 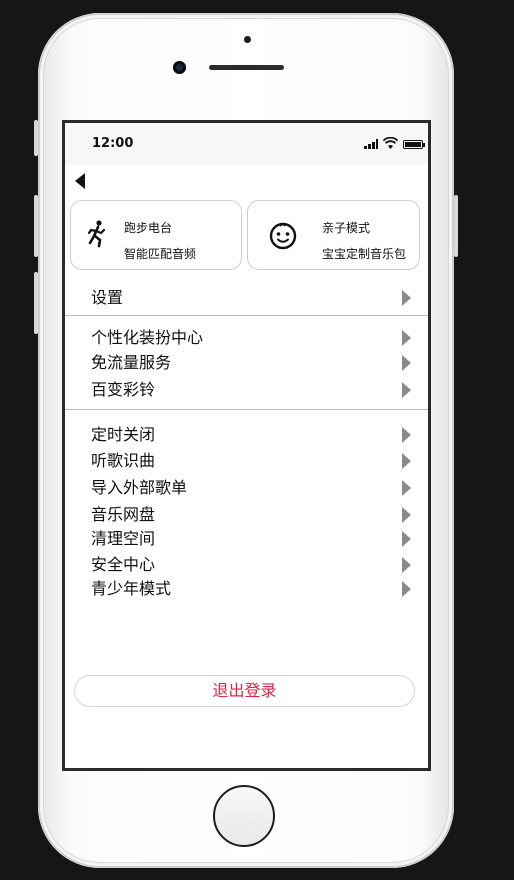 What do you see at coordinates (113, 143) in the screenshot?
I see `status-time: 12:00` at bounding box center [113, 143].